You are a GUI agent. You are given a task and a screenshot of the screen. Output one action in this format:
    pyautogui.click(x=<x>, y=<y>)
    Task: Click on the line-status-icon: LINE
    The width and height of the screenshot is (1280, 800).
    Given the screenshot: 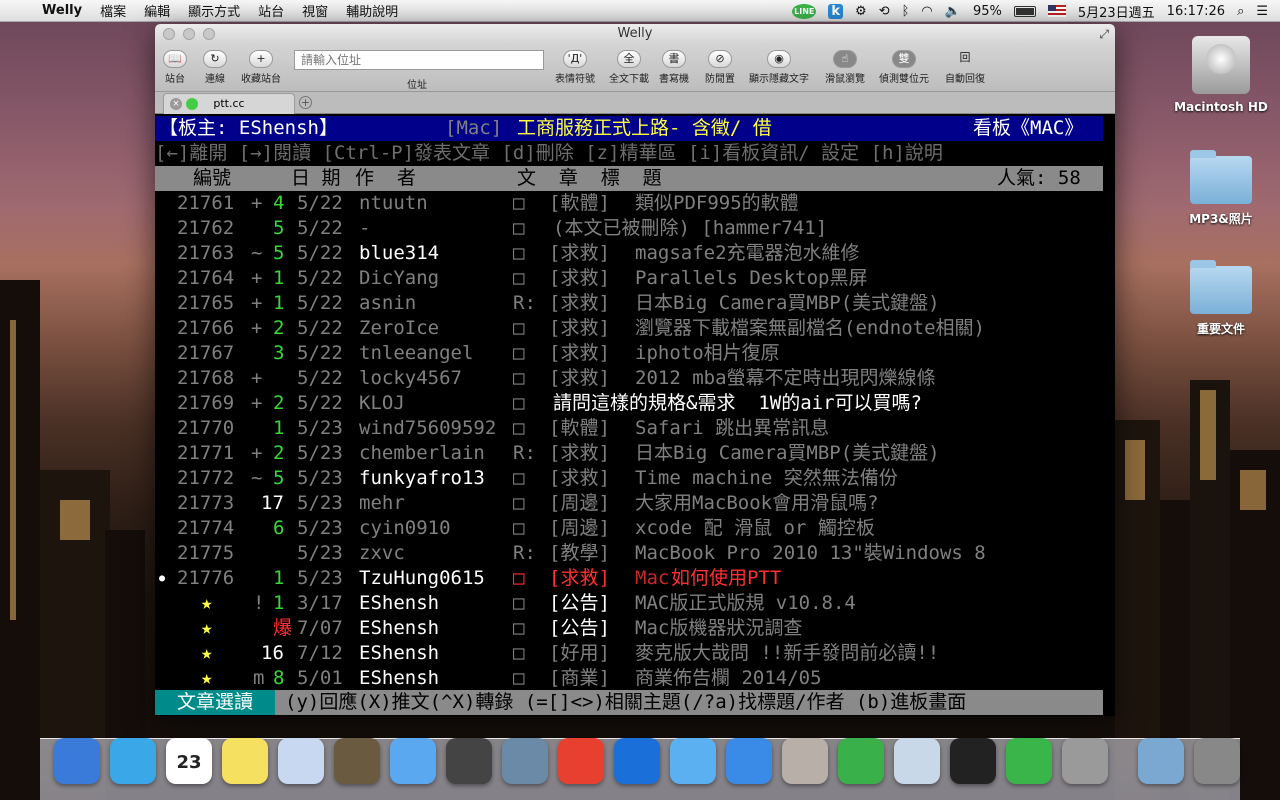 What is the action you would take?
    pyautogui.click(x=804, y=11)
    